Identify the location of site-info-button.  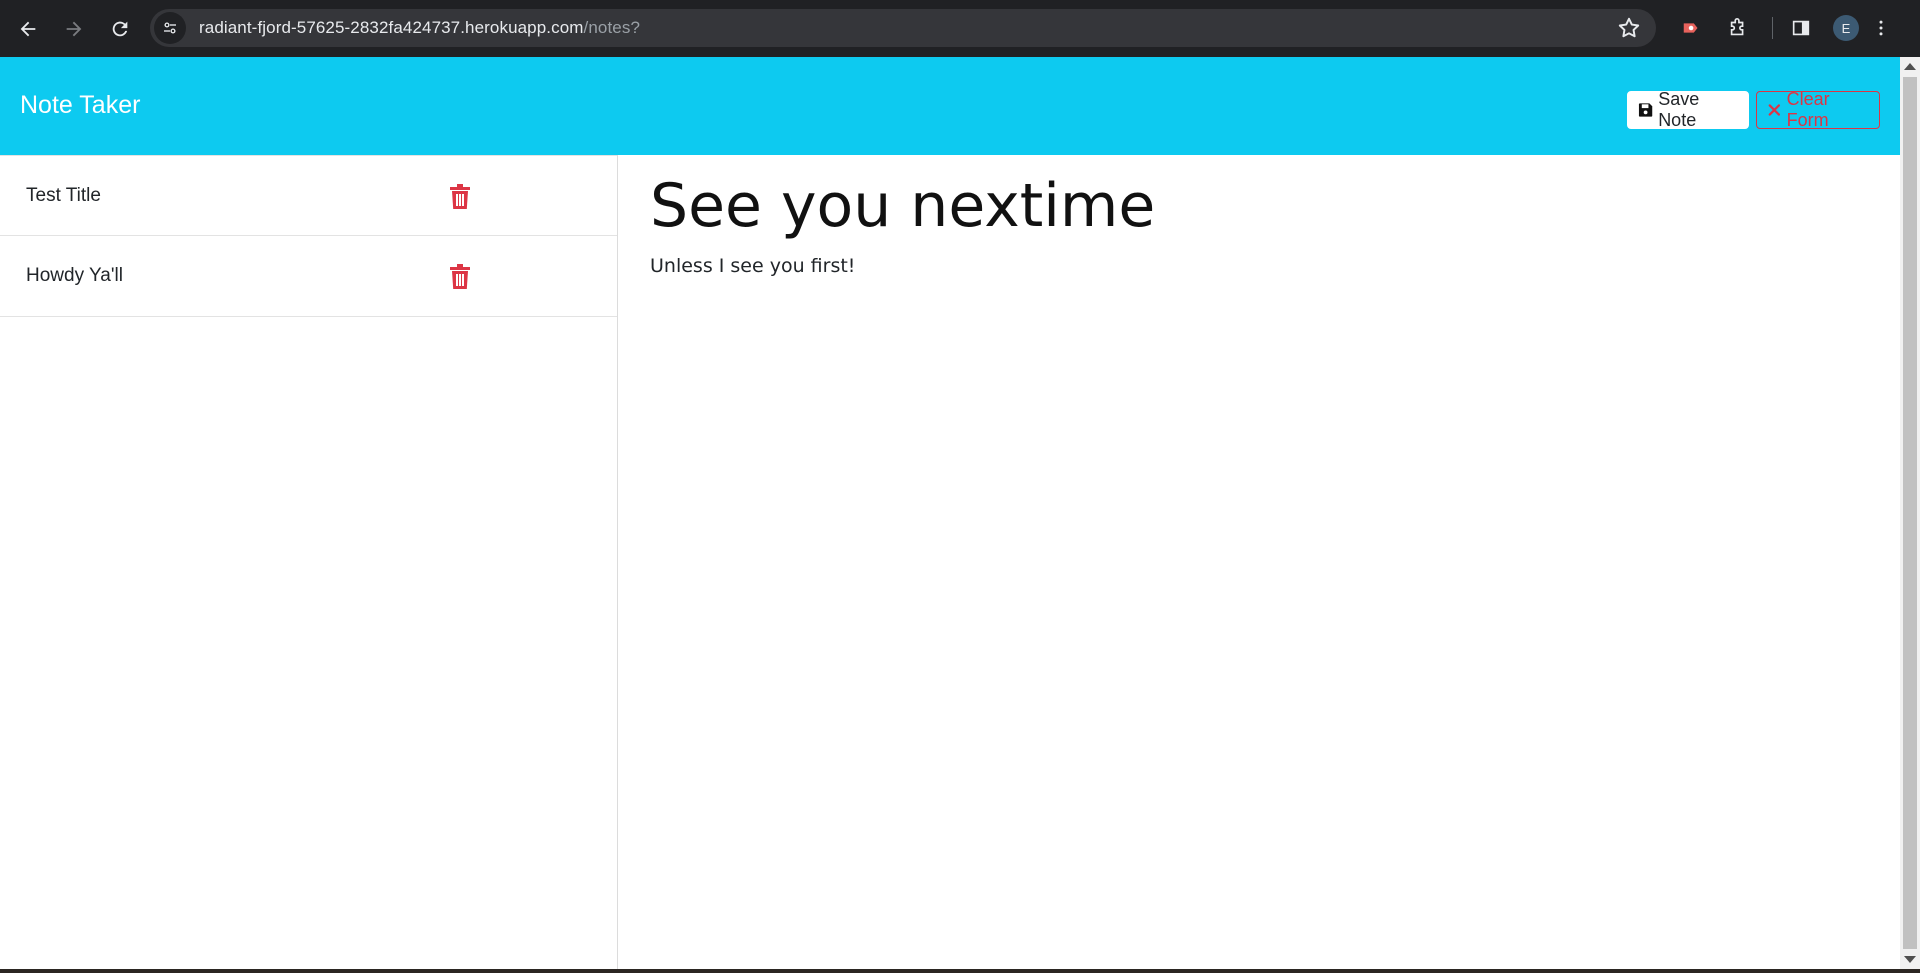
(170, 28).